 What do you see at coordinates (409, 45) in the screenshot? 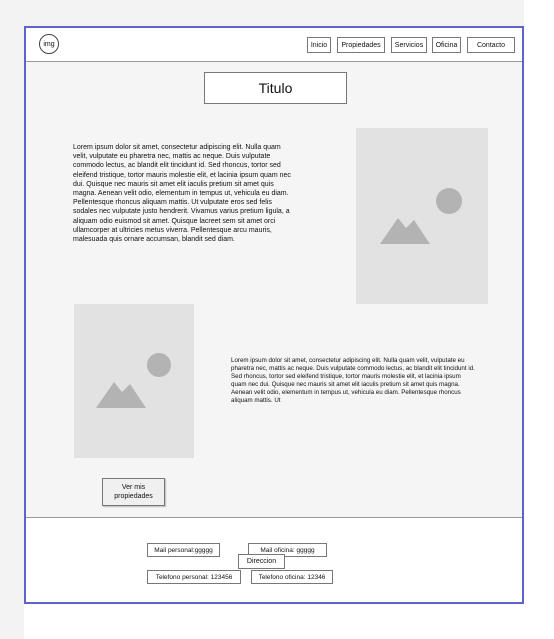
I see `nav-servicios: Servicios` at bounding box center [409, 45].